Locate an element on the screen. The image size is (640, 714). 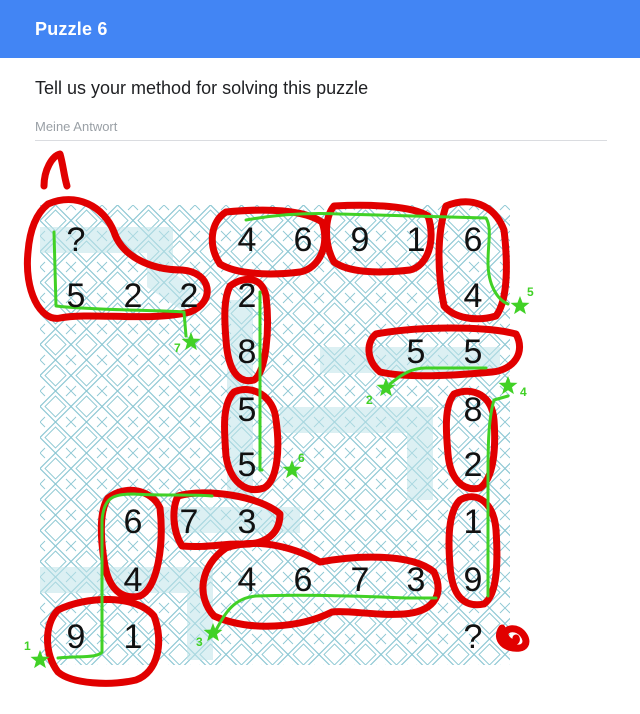
puzzle-cell-r8c1: 9 is located at coordinates (76, 637).